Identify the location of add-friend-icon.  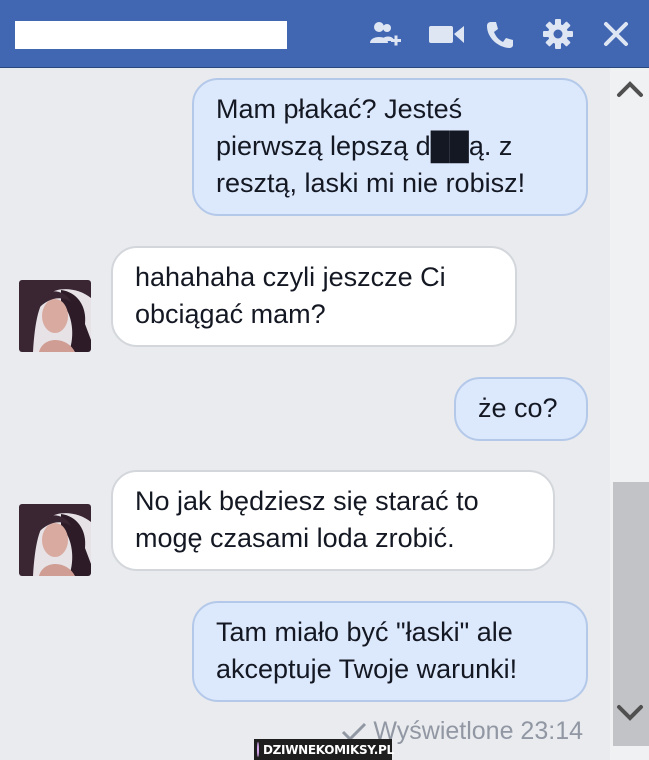
(386, 34).